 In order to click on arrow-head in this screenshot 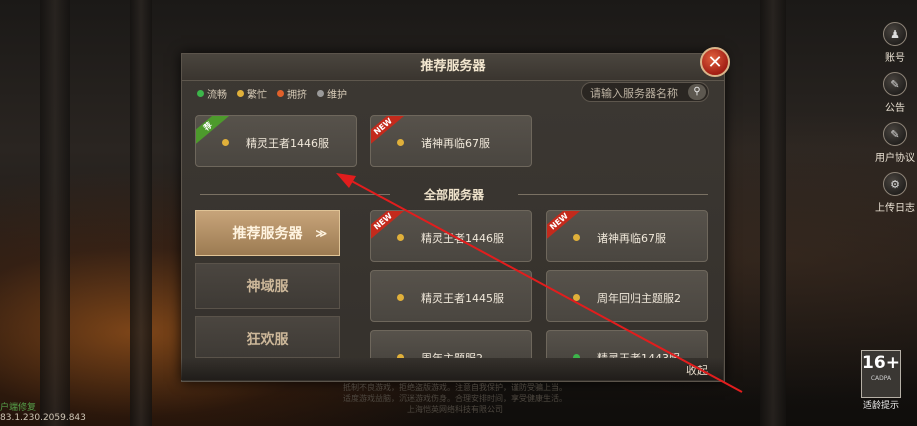, I will do `click(346, 180)`.